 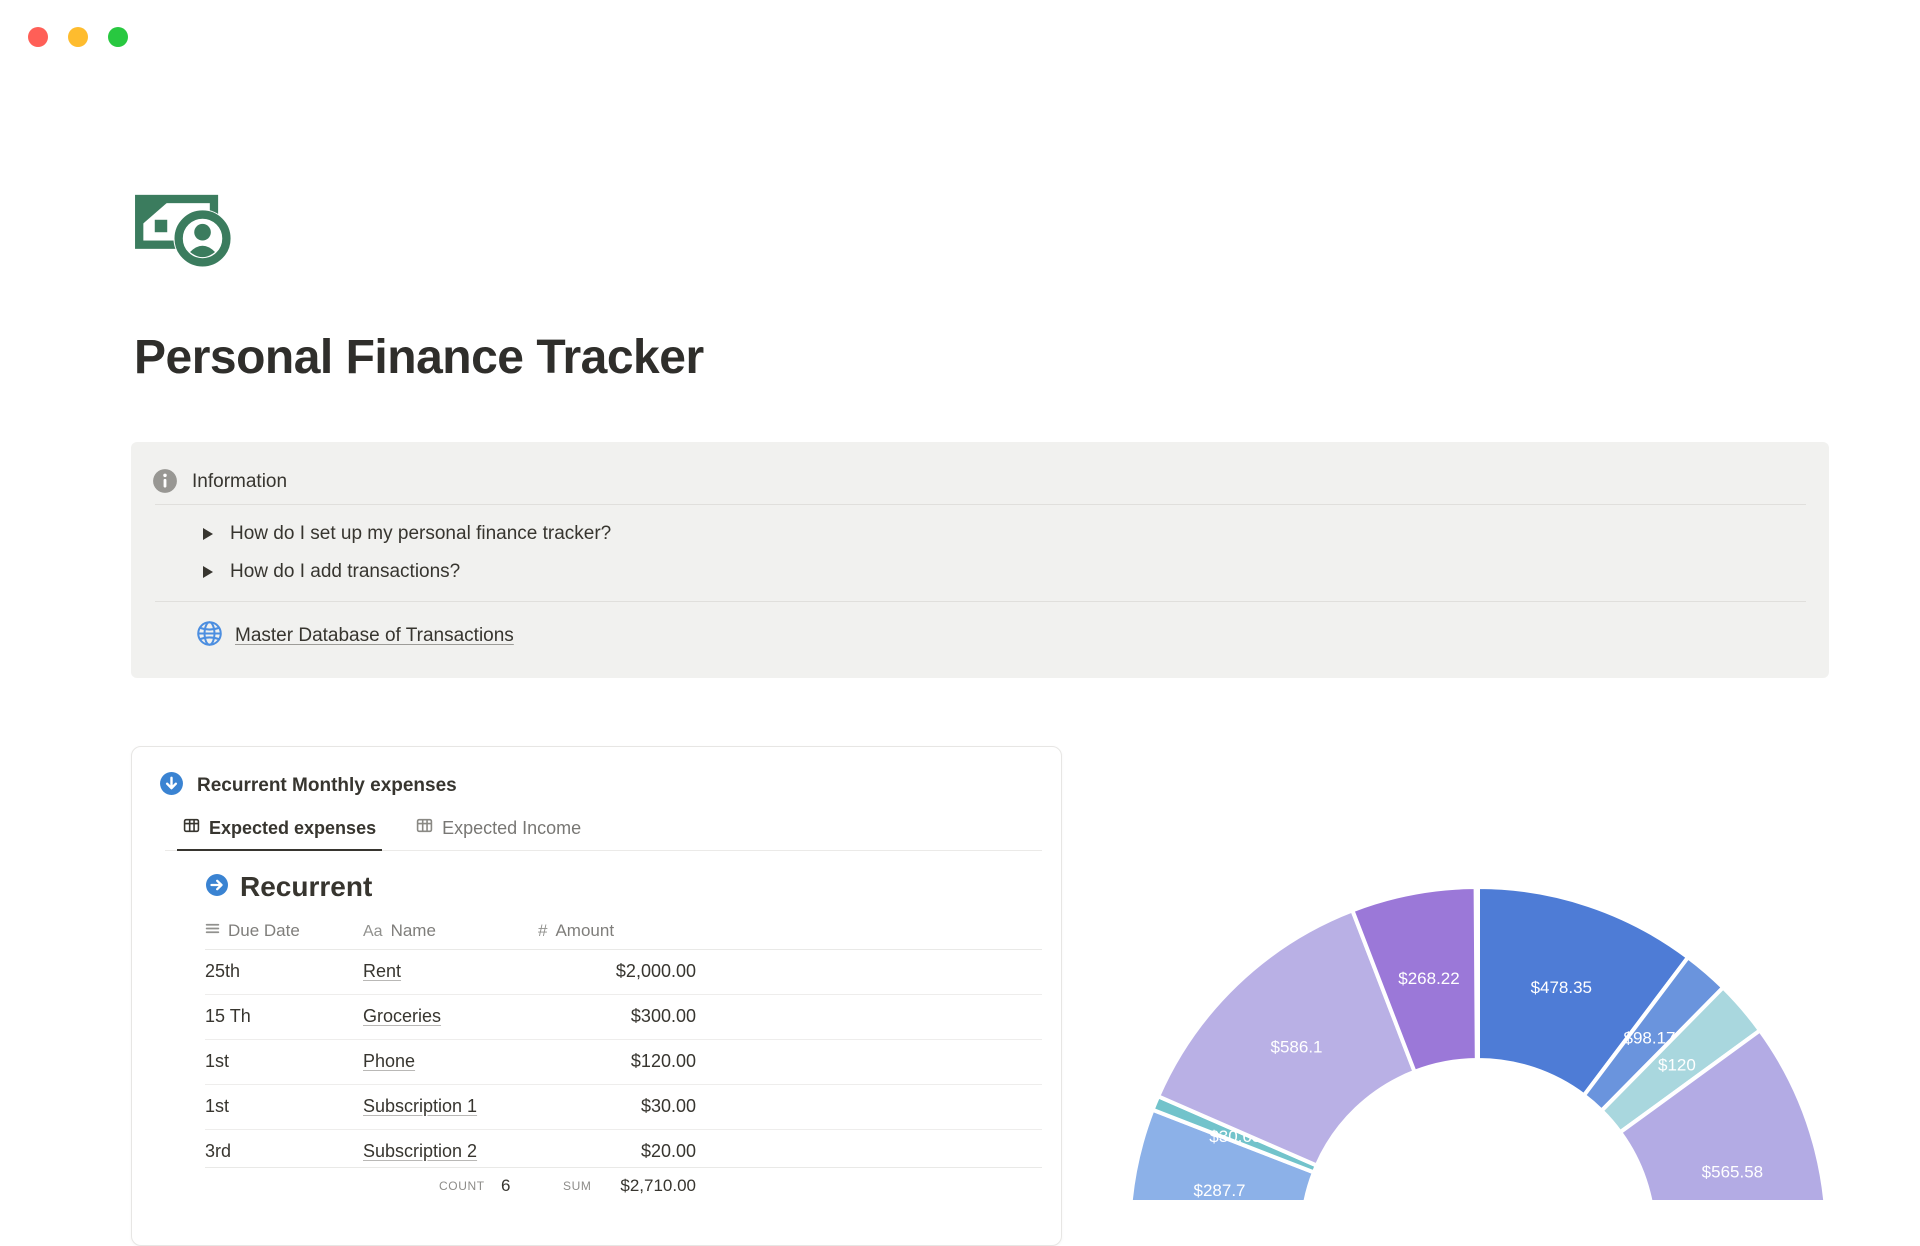 What do you see at coordinates (1297, 1046) in the screenshot?
I see `donut-segment-label: $586.1` at bounding box center [1297, 1046].